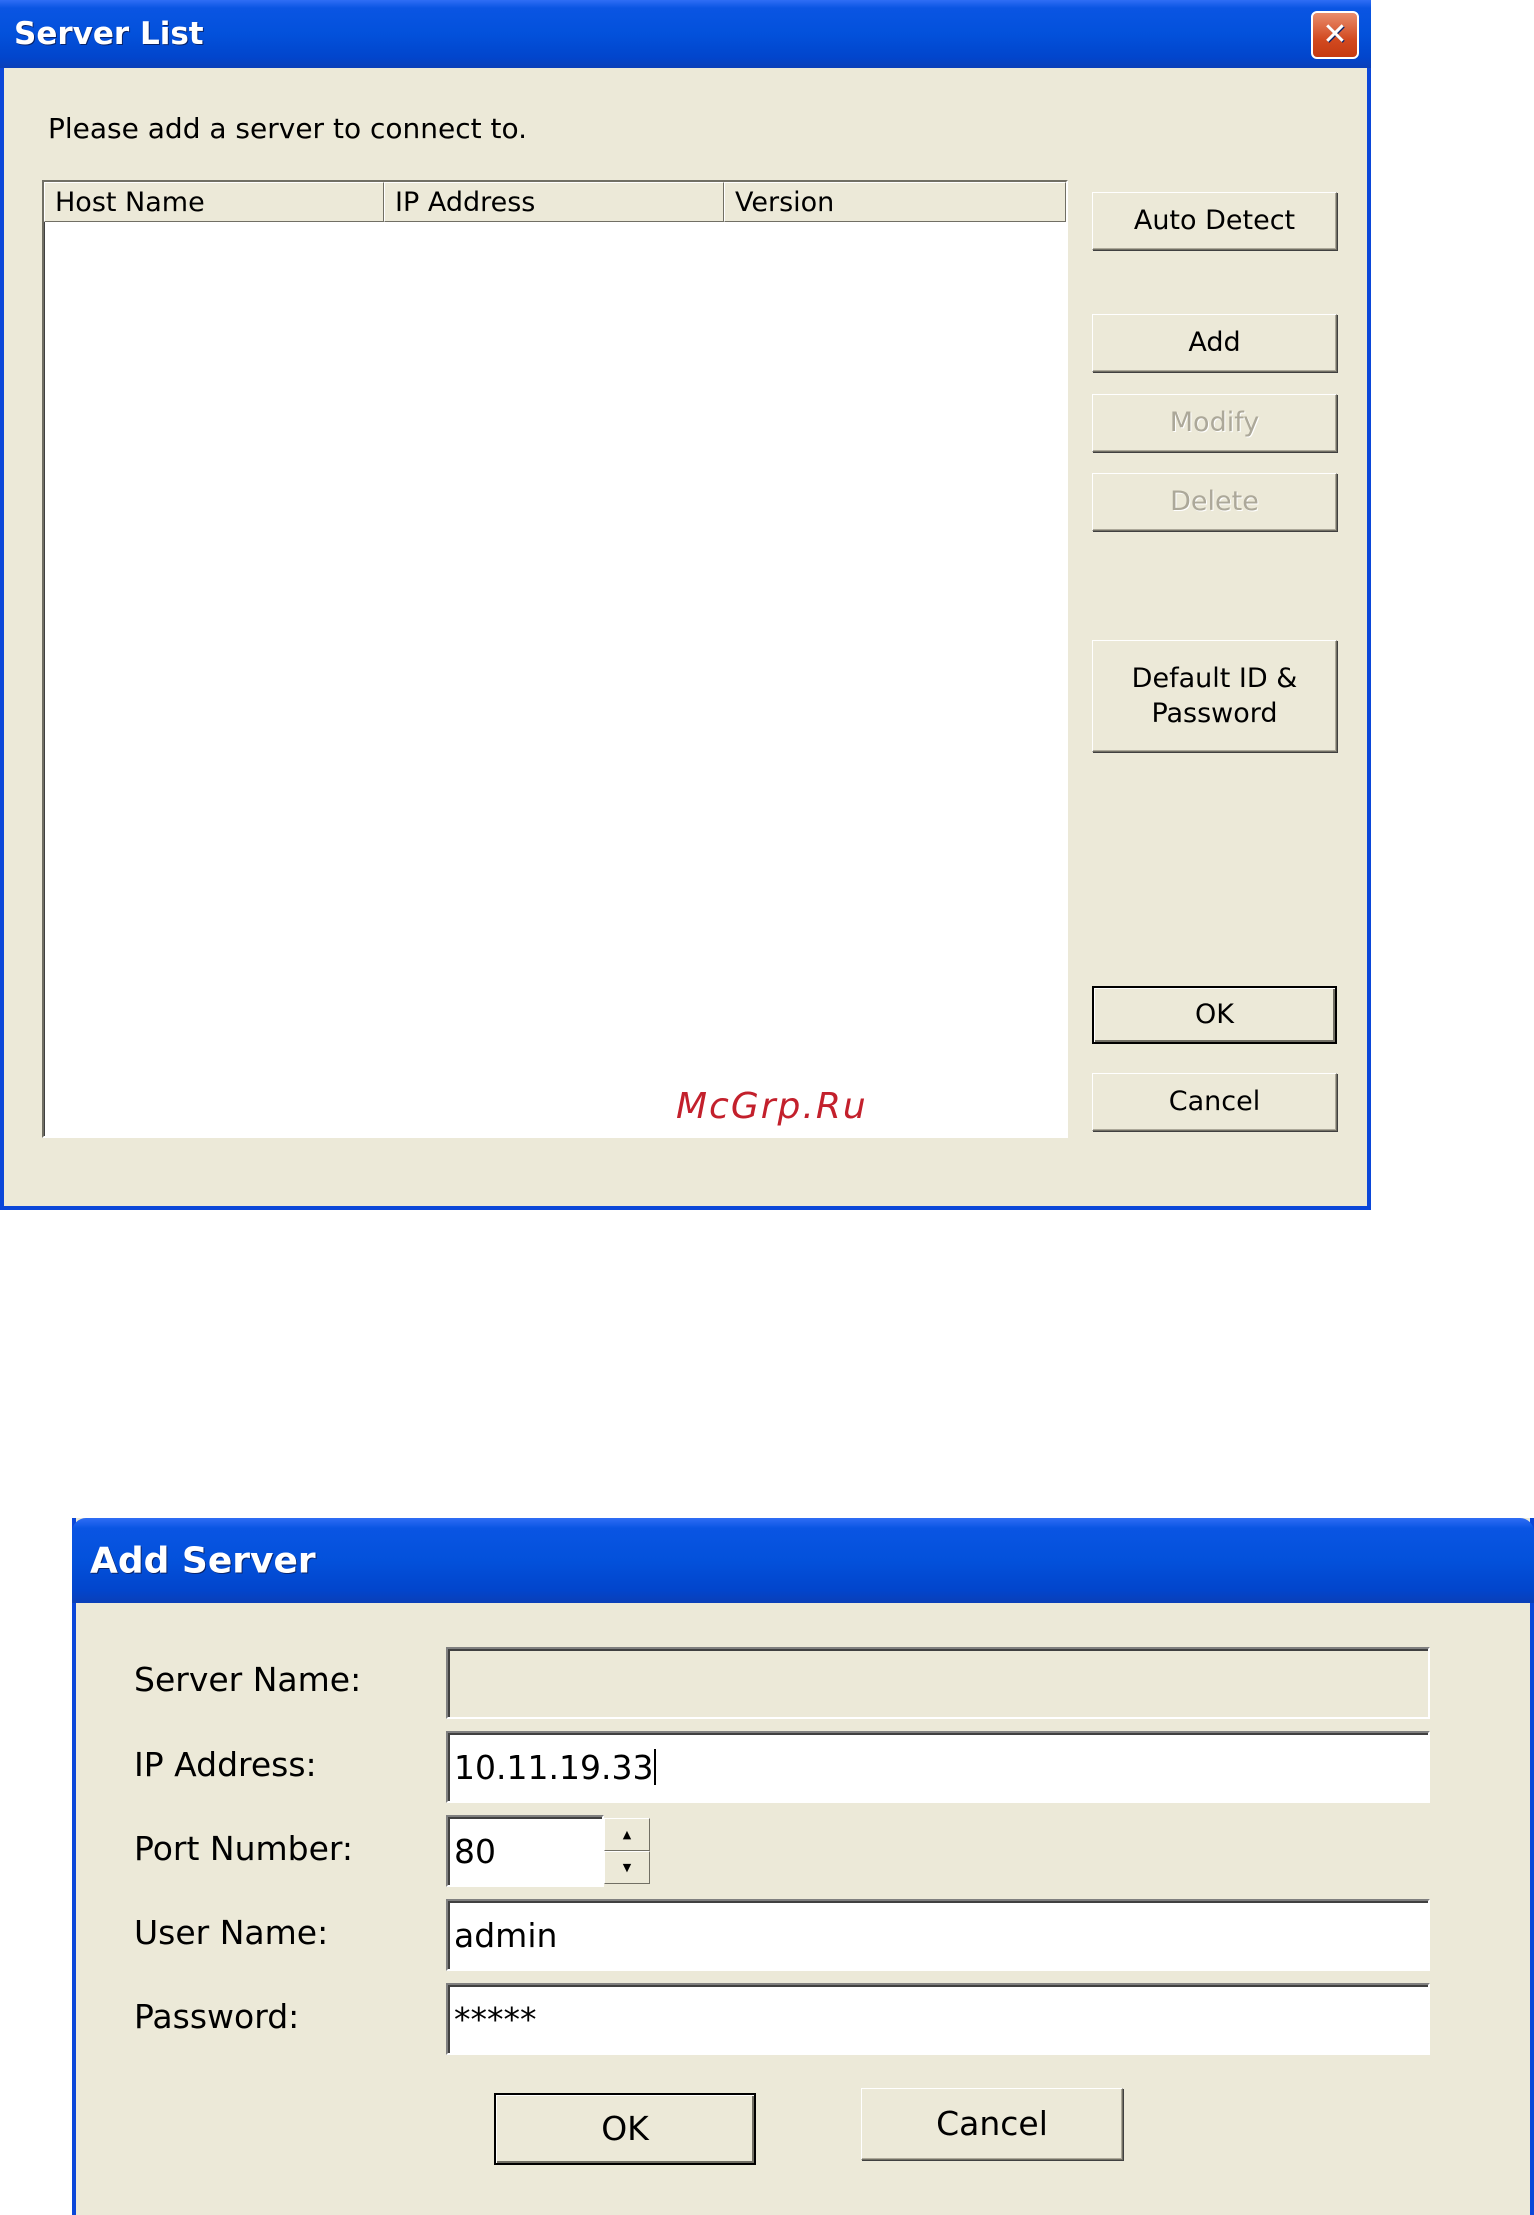 The height and width of the screenshot is (2215, 1534). Describe the element at coordinates (1214, 713) in the screenshot. I see `default-id-password-label-line2: Password` at that location.